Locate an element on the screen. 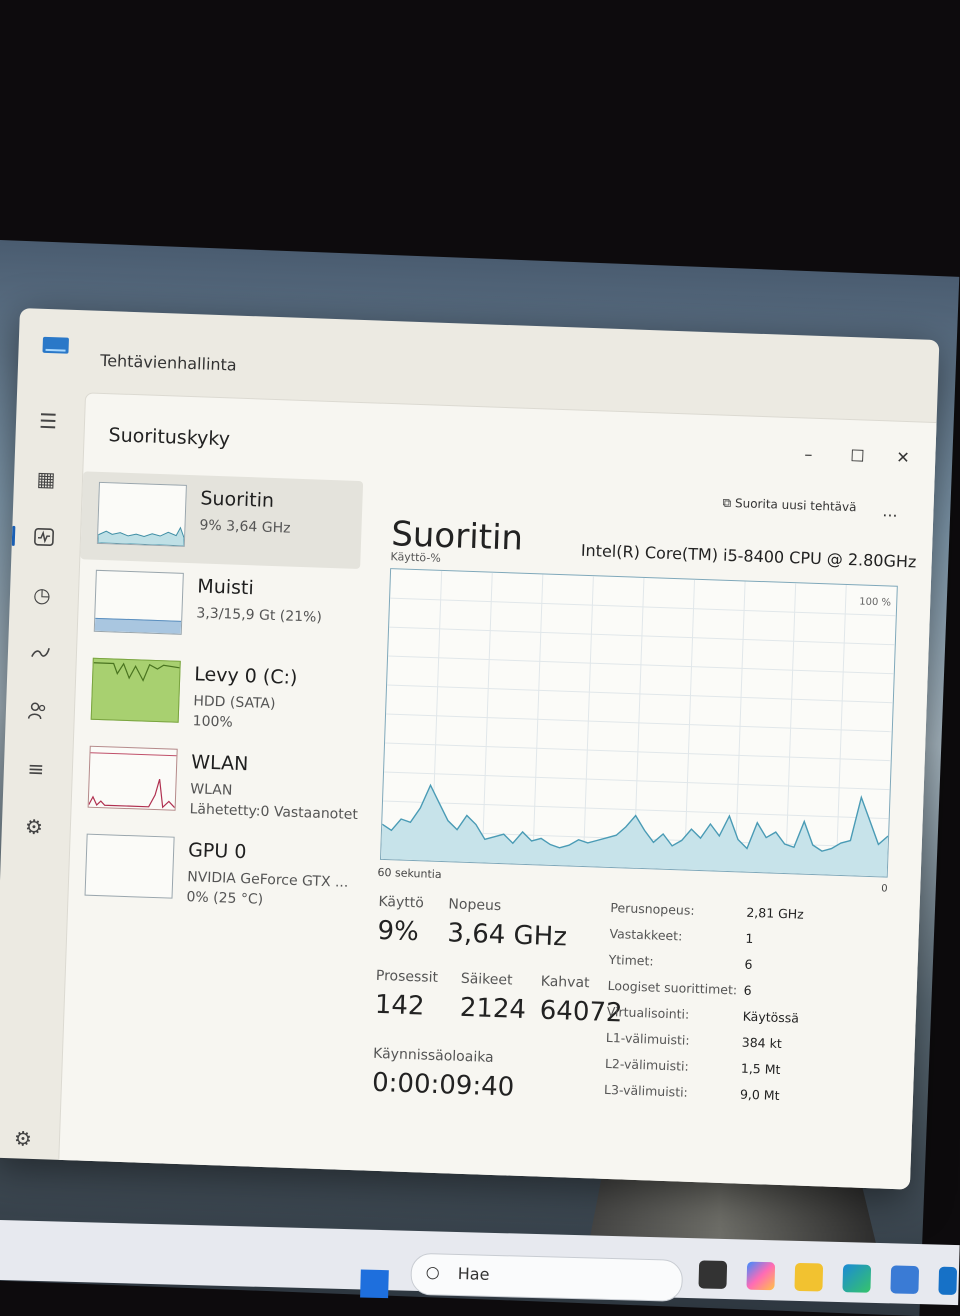  search-placeholder: Hae is located at coordinates (473, 1274).